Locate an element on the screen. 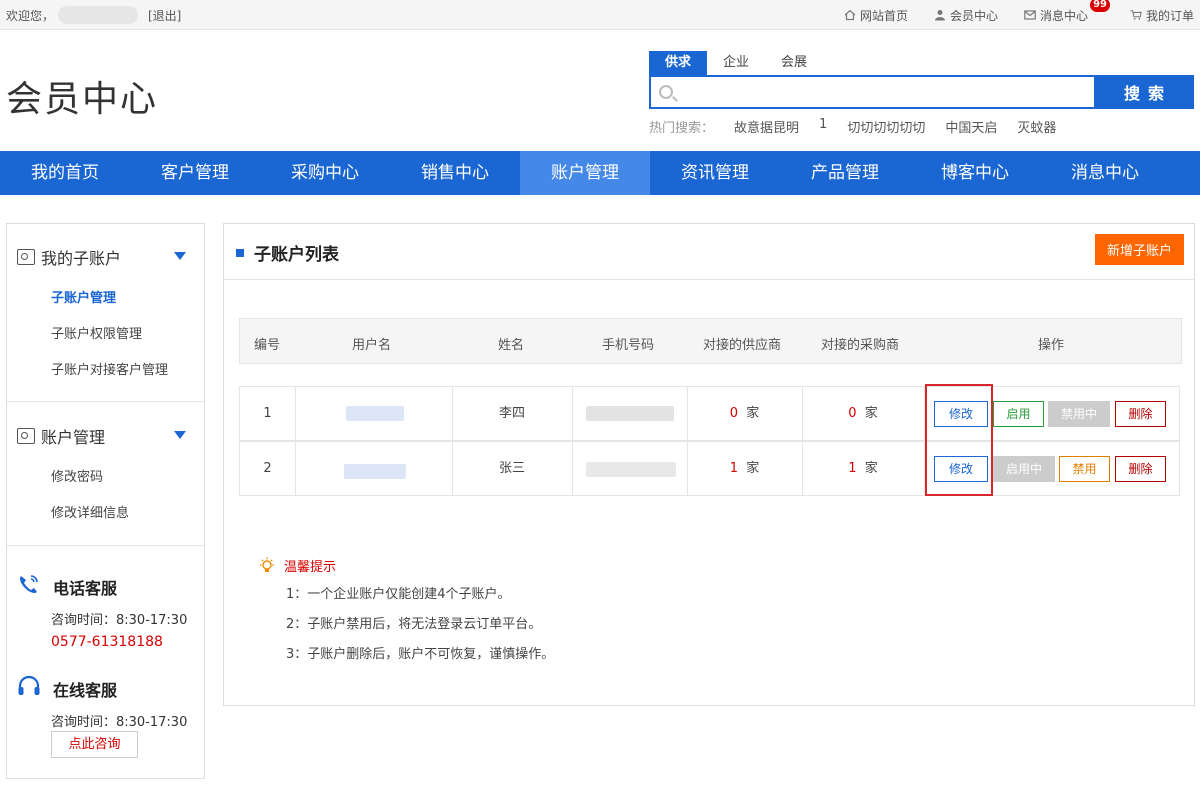 The height and width of the screenshot is (794, 1200). tip-line: 2：子账户禁用后，将无法登录云订单平台。 is located at coordinates (414, 624).